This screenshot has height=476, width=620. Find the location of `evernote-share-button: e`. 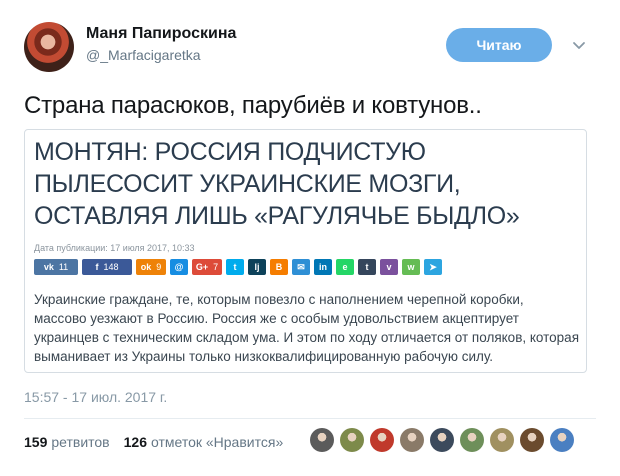

evernote-share-button: e is located at coordinates (345, 267).